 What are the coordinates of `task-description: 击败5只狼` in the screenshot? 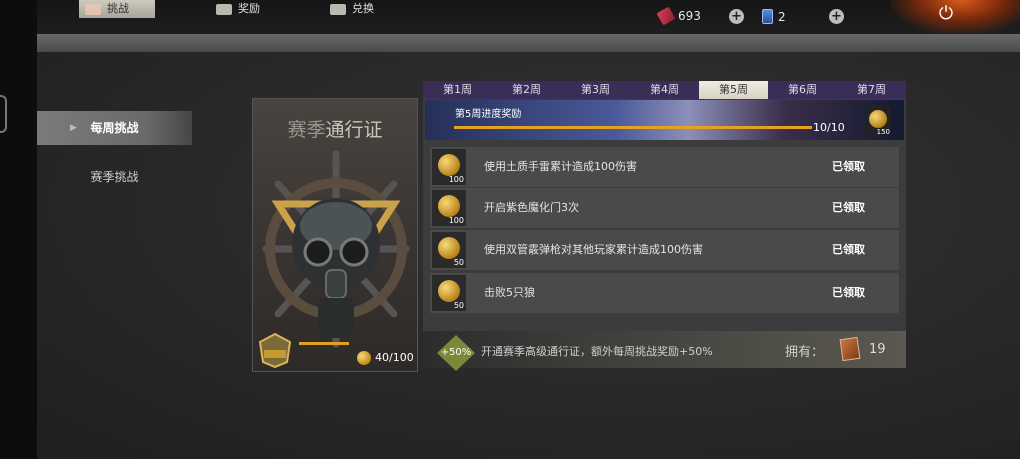 It's located at (509, 292).